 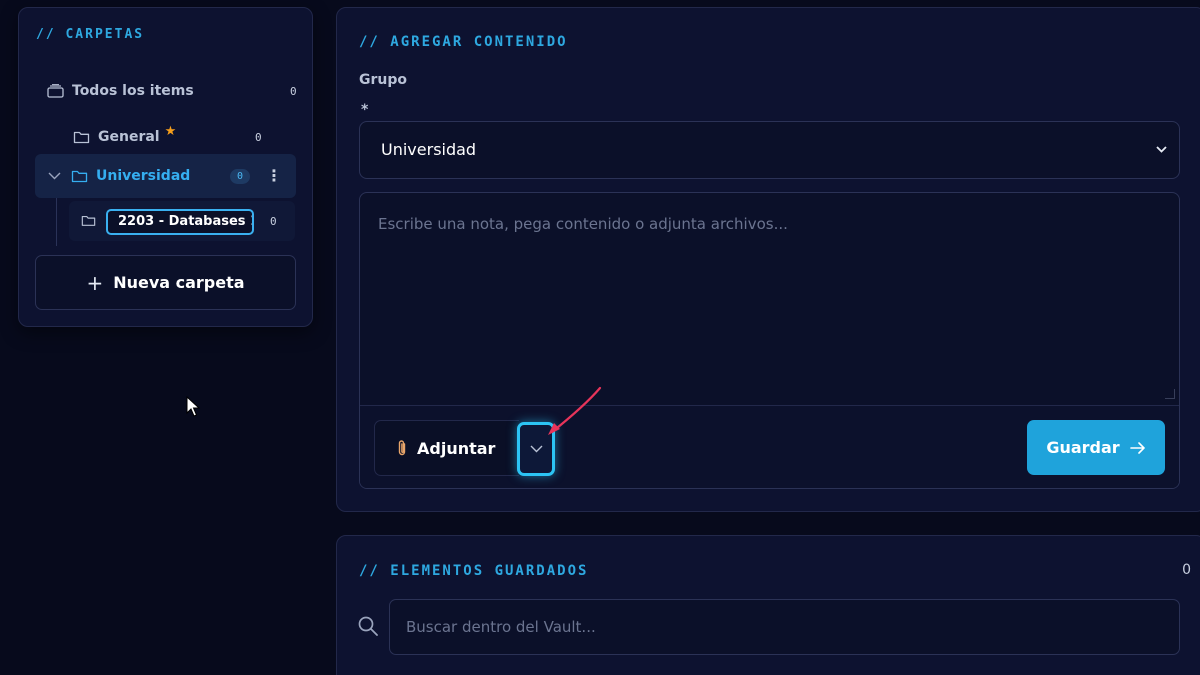 I want to click on search-icon, so click(x=368, y=626).